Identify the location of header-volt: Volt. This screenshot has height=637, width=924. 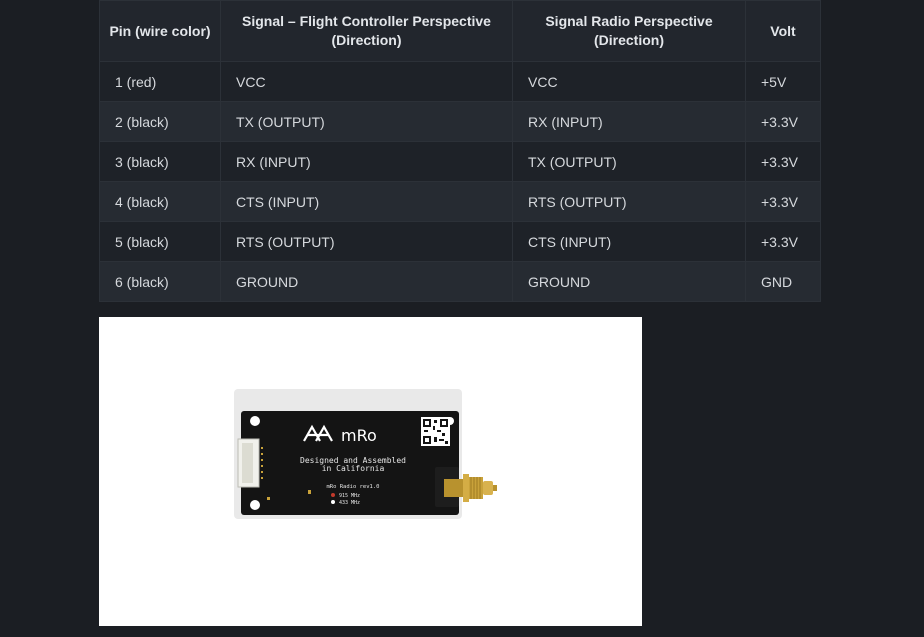
(783, 31).